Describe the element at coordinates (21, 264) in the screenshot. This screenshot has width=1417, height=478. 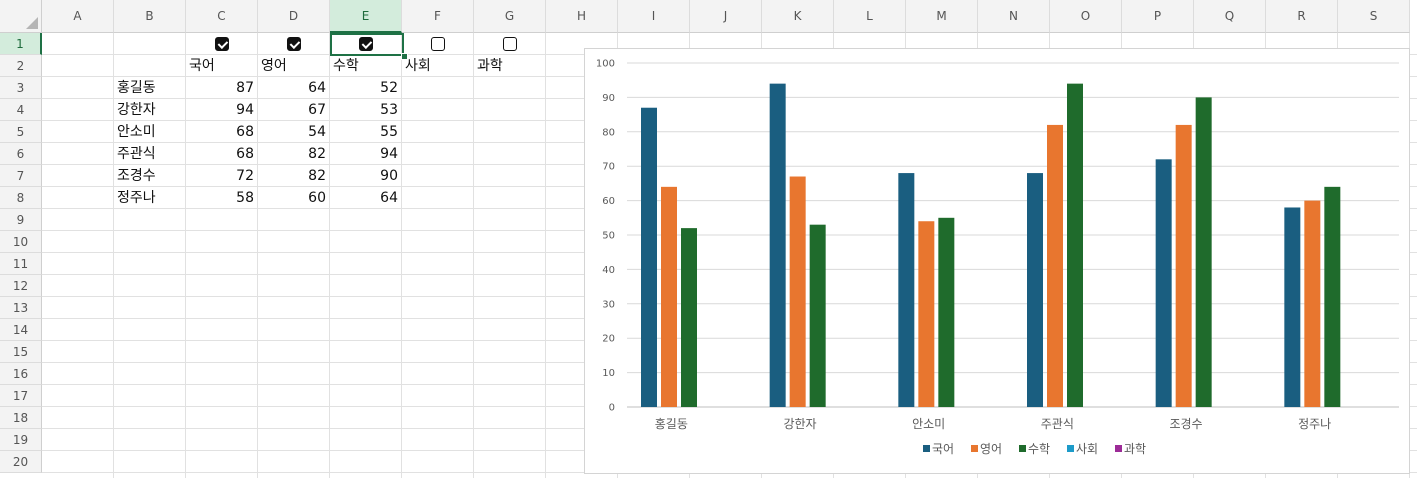
I see `row-header-11: 11` at that location.